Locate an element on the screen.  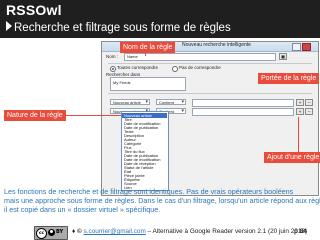
callout-rule-nature: Nature de la règle is located at coordinates (35, 115).